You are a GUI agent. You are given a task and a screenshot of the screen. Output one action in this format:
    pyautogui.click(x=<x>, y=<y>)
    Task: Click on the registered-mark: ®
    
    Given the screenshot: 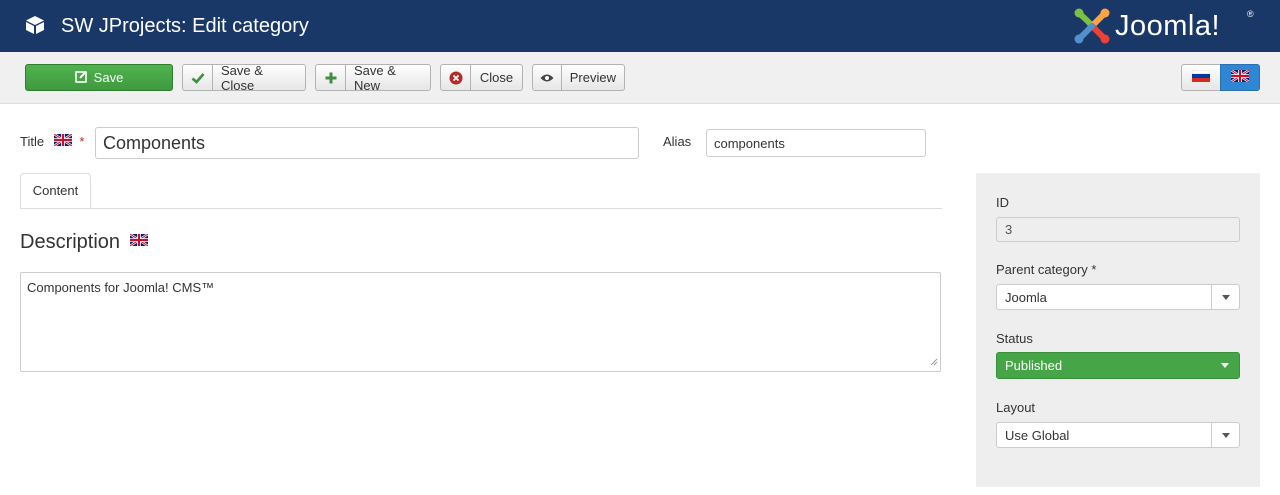 What is the action you would take?
    pyautogui.click(x=1250, y=14)
    